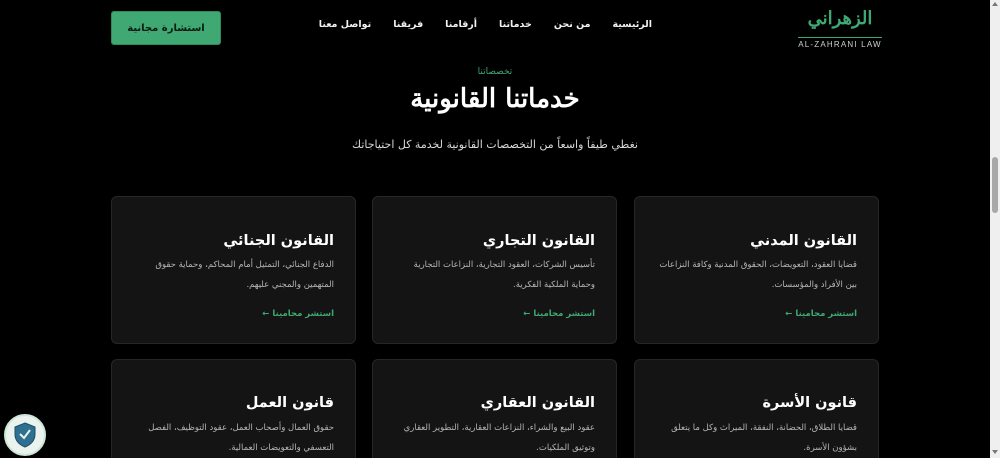  I want to click on logo-arabic: الزهراني, so click(840, 18).